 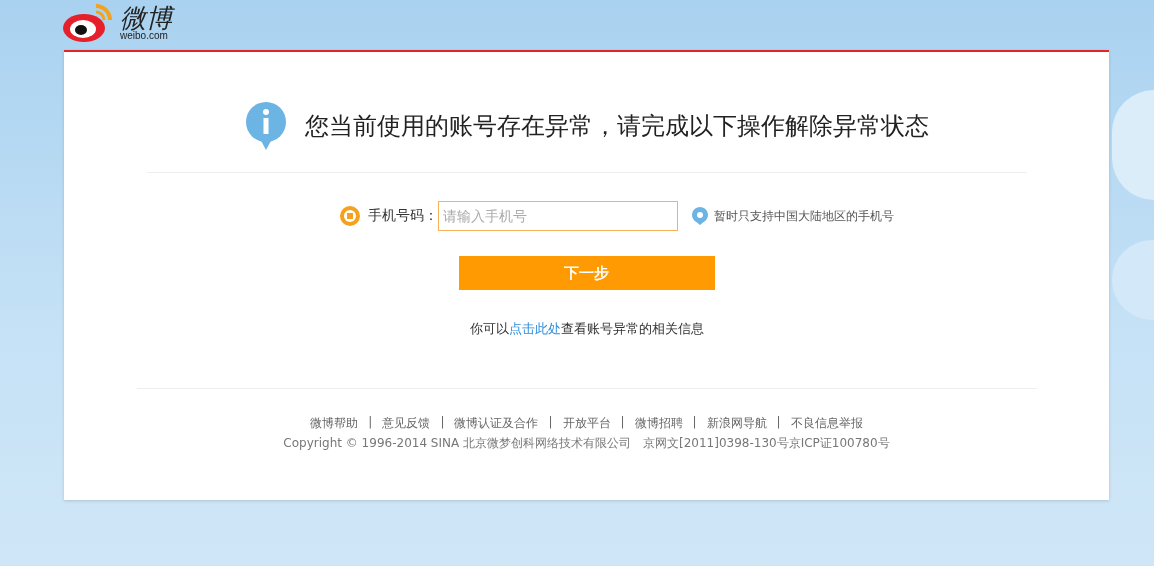 What do you see at coordinates (736, 423) in the screenshot?
I see `footer-link: 新浪网导航` at bounding box center [736, 423].